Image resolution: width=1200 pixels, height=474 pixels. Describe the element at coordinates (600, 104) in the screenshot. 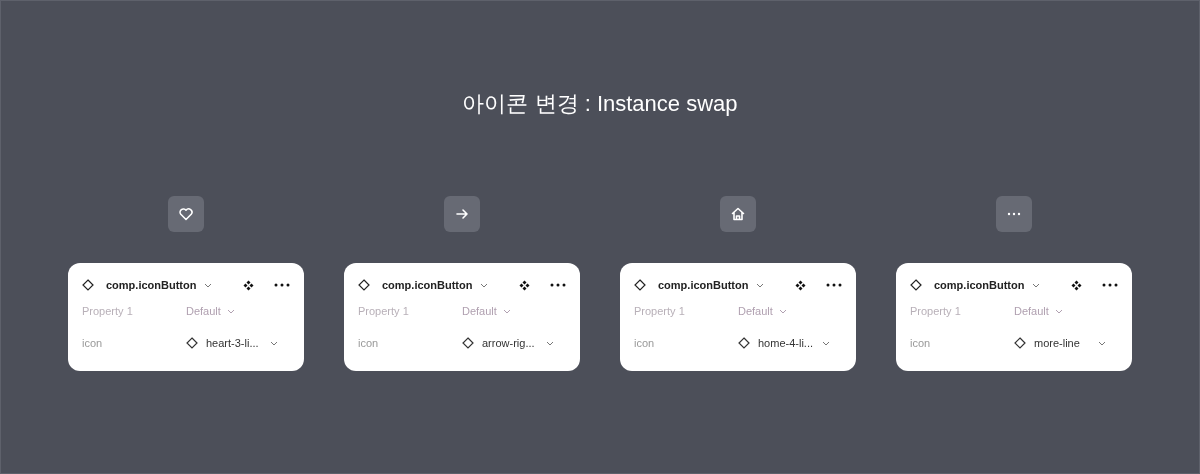

I see `page-title: 아이콘 변경 : Instance swap` at that location.